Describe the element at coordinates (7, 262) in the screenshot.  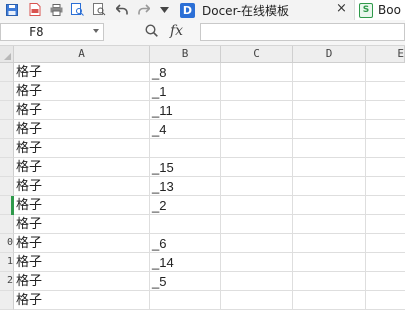
I see `row-header: 1` at that location.